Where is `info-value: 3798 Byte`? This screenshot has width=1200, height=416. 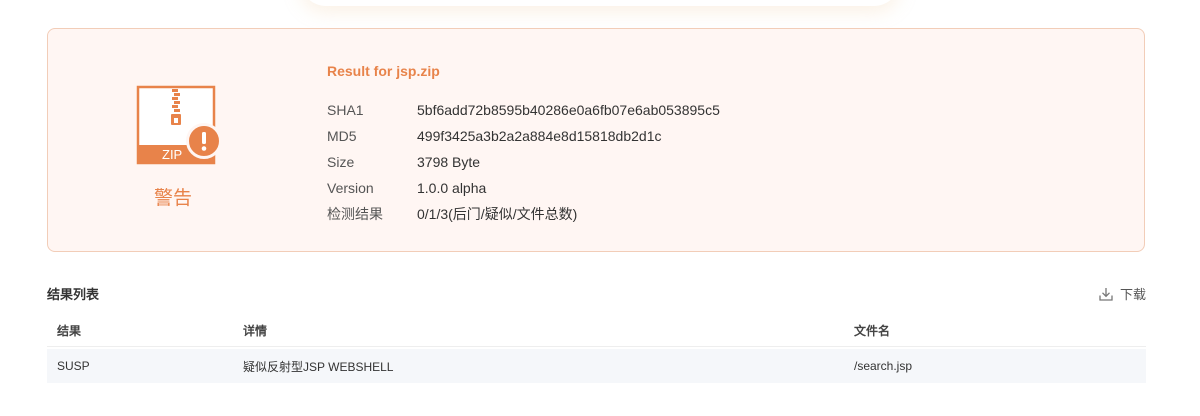 info-value: 3798 Byte is located at coordinates (449, 162).